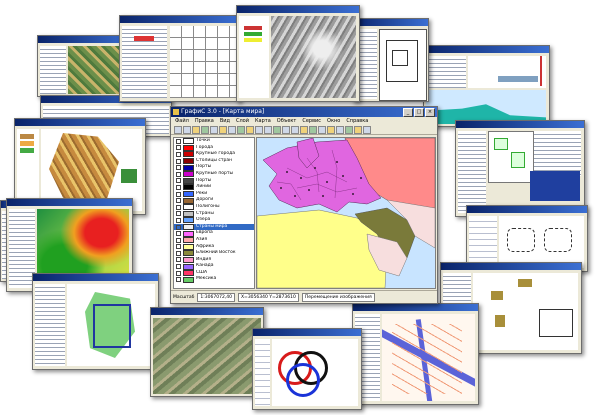  I want to click on layer-tree-item: Мексика, so click(214, 279).